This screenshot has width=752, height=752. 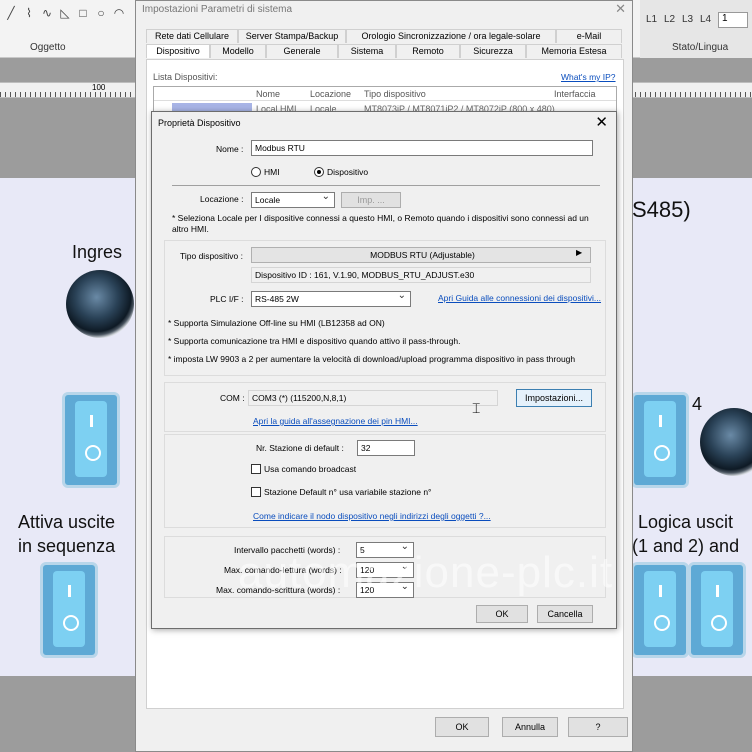 I want to click on stazione-label: Nr. Stazione di default :, so click(x=300, y=448).